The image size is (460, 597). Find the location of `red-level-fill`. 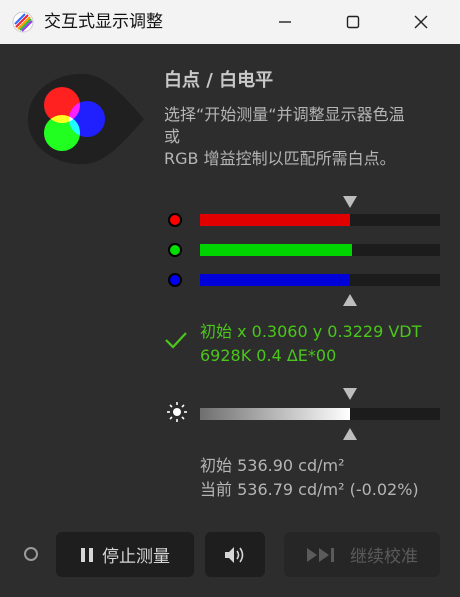

red-level-fill is located at coordinates (275, 220).